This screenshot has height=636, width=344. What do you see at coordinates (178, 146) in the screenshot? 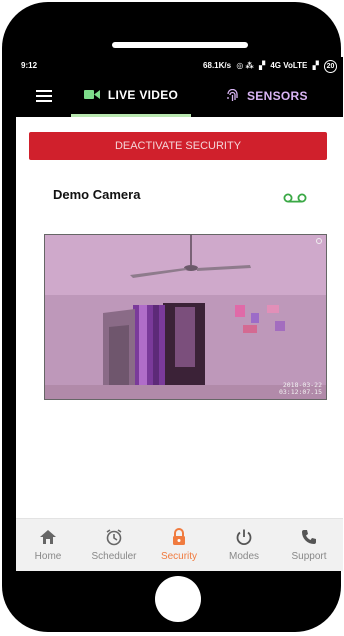
I see `deactivate-security-button: DEACTIVATE SECURITY` at bounding box center [178, 146].